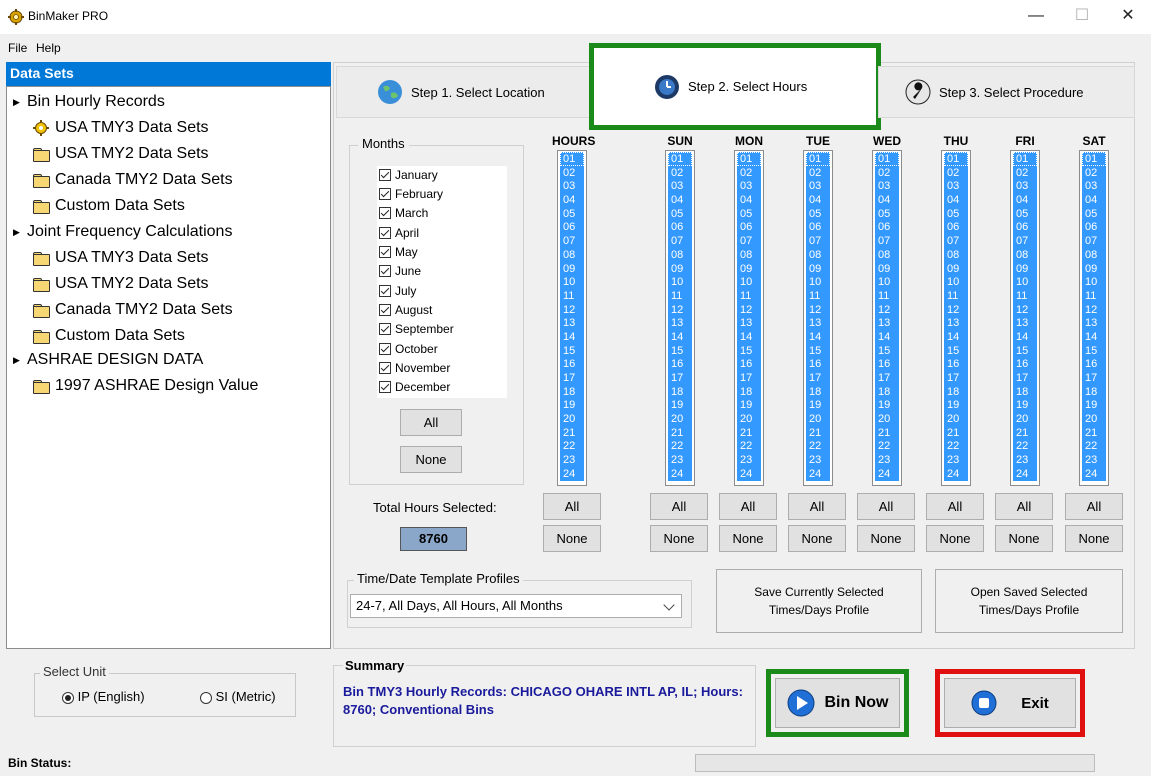  I want to click on months-none-button: None, so click(431, 459).